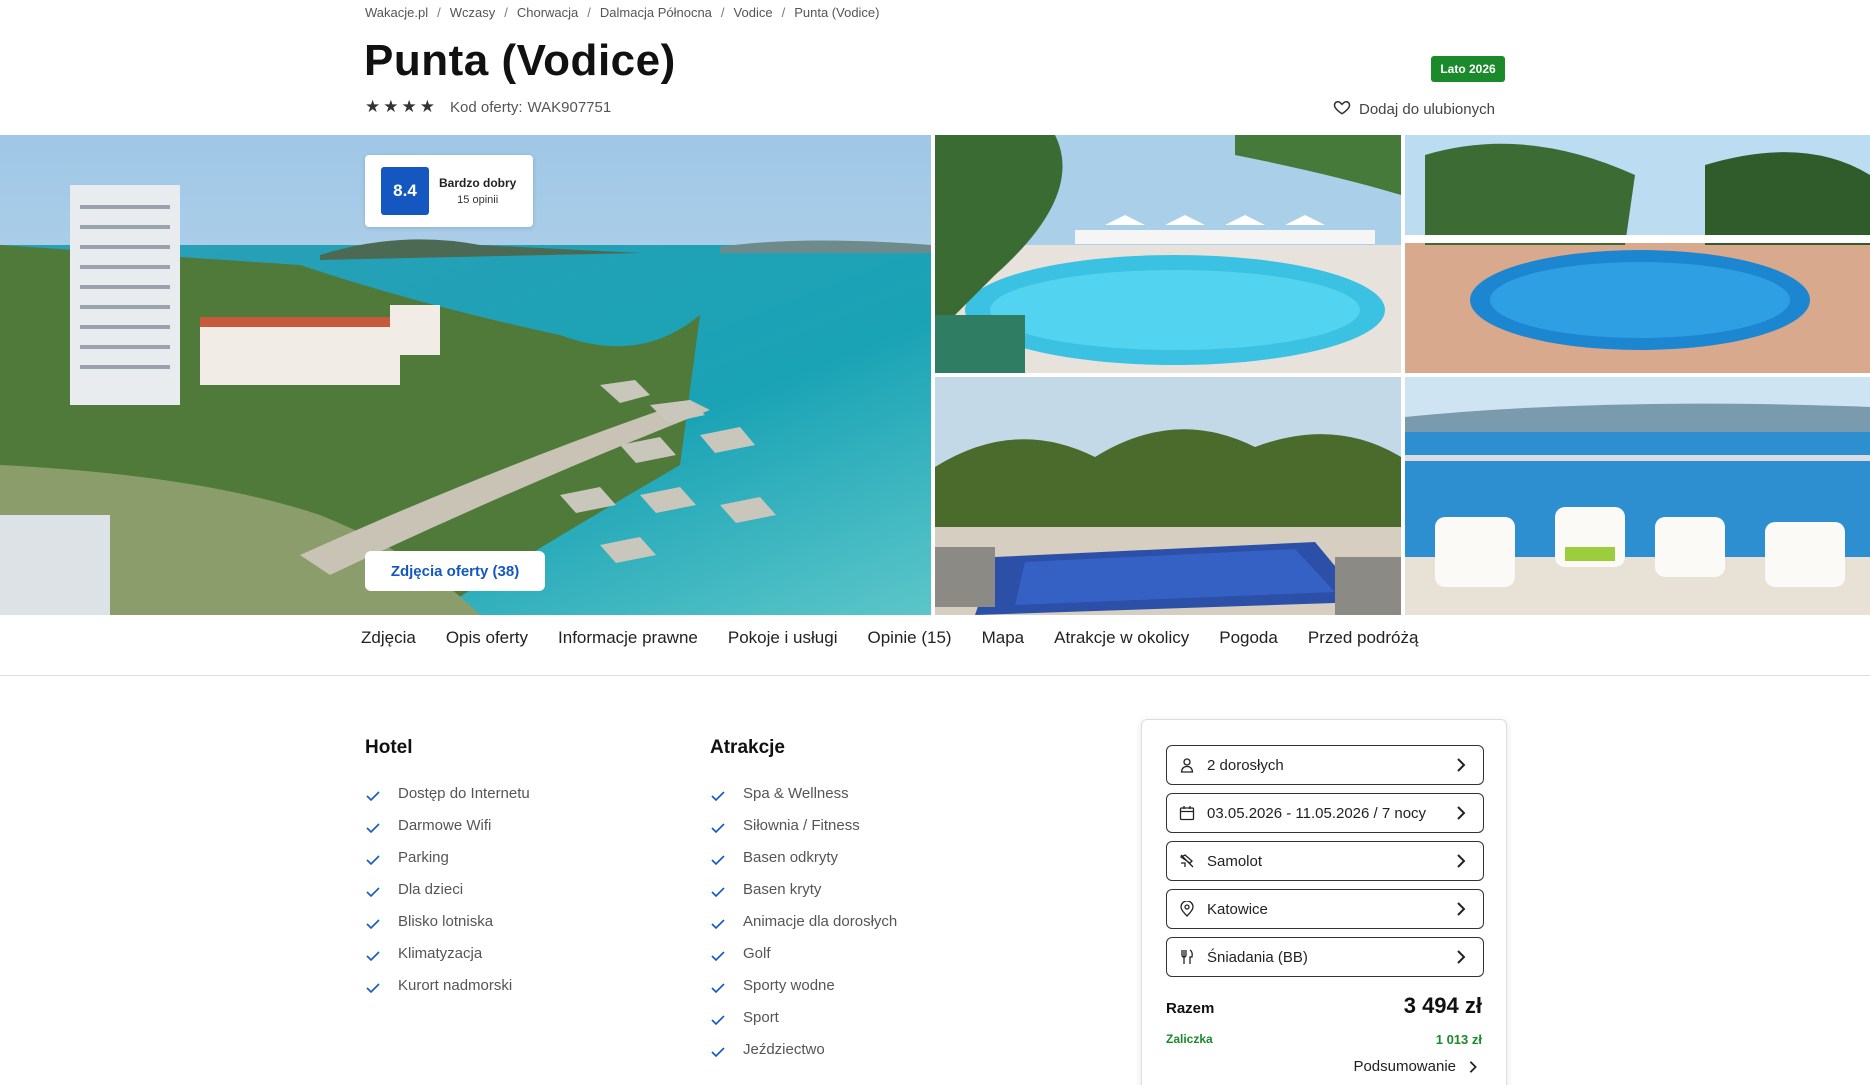  Describe the element at coordinates (455, 985) in the screenshot. I see `amenity-label: Kurort nadmorski` at that location.